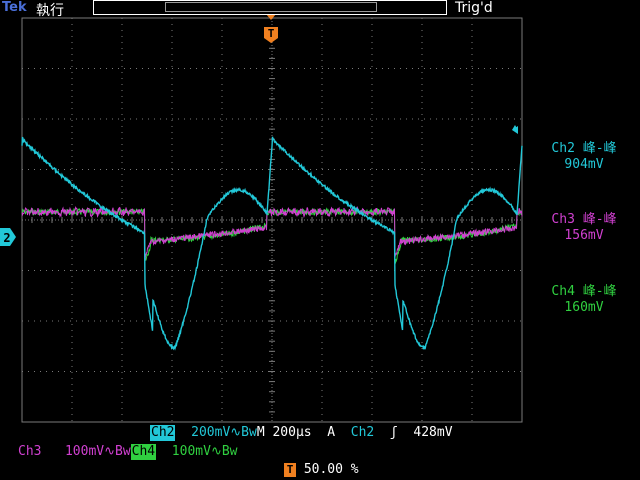 This screenshot has height=480, width=640. I want to click on measurement-value: 904mV, so click(584, 164).